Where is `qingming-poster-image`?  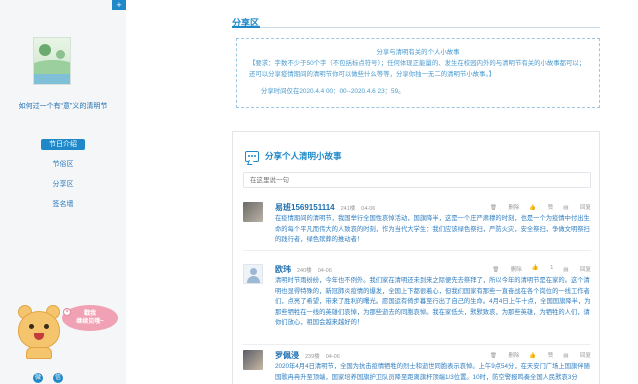
qingming-poster-image is located at coordinates (52, 61).